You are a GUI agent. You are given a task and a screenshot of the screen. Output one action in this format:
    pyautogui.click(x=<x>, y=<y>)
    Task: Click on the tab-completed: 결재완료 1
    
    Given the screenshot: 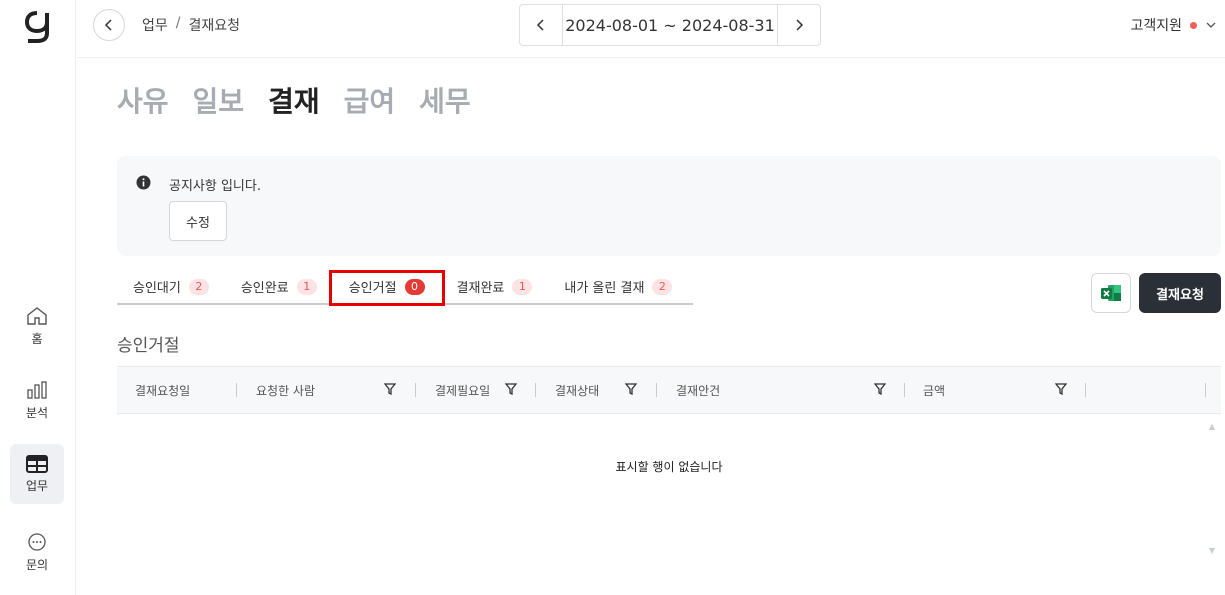 What is the action you would take?
    pyautogui.click(x=495, y=286)
    